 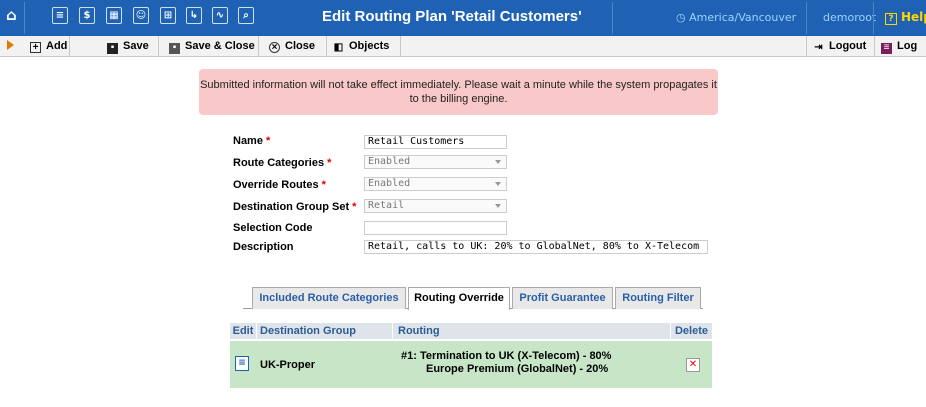 What do you see at coordinates (141, 15) in the screenshot?
I see `person-icon: ☺` at bounding box center [141, 15].